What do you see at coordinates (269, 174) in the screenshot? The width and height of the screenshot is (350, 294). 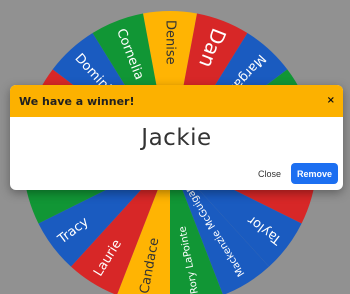 I see `close-button: Close` at bounding box center [269, 174].